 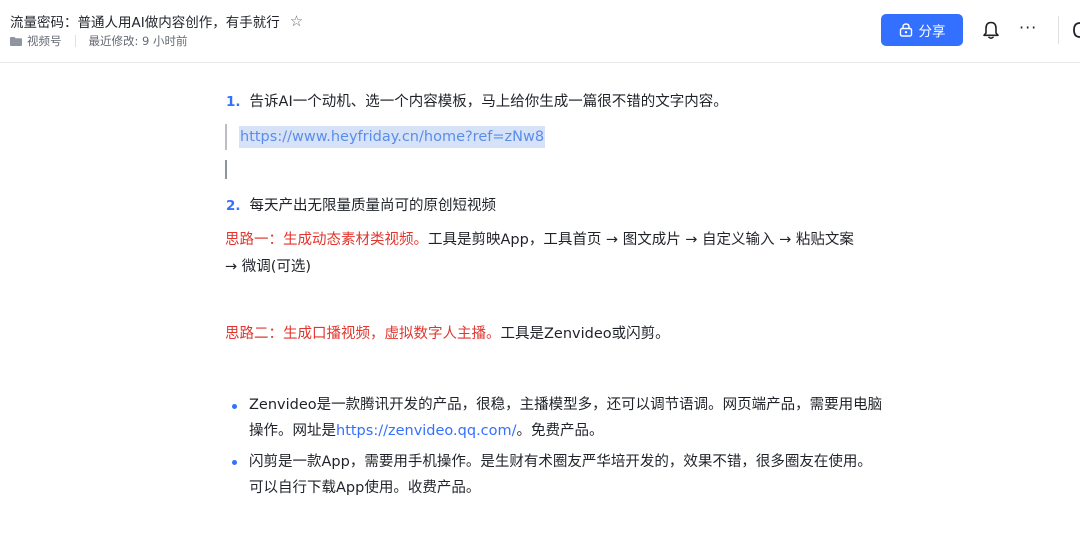 I want to click on idea-2-text: 工具是Zenvideo或闪剪。, so click(x=585, y=334).